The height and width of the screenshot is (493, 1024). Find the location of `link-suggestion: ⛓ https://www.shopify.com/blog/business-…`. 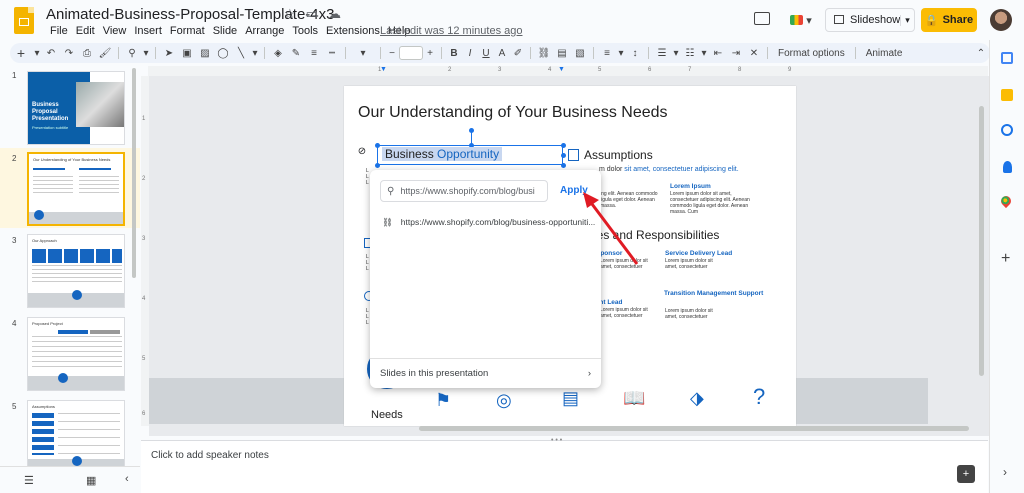

link-suggestion: ⛓ https://www.shopify.com/blog/business-… is located at coordinates (488, 222).